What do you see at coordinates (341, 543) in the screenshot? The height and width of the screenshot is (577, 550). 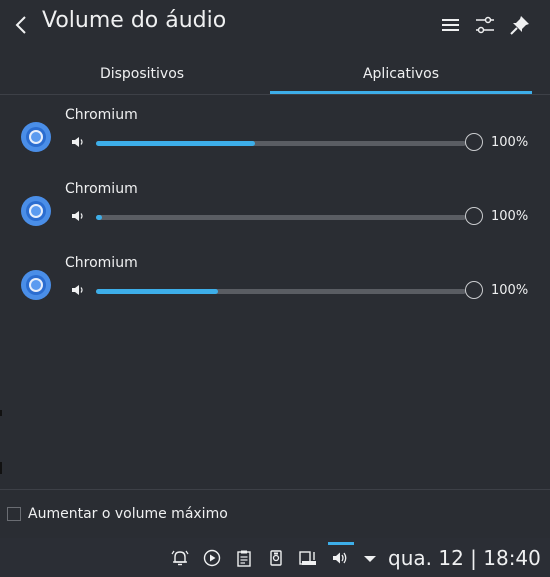 I see `active-indicator` at bounding box center [341, 543].